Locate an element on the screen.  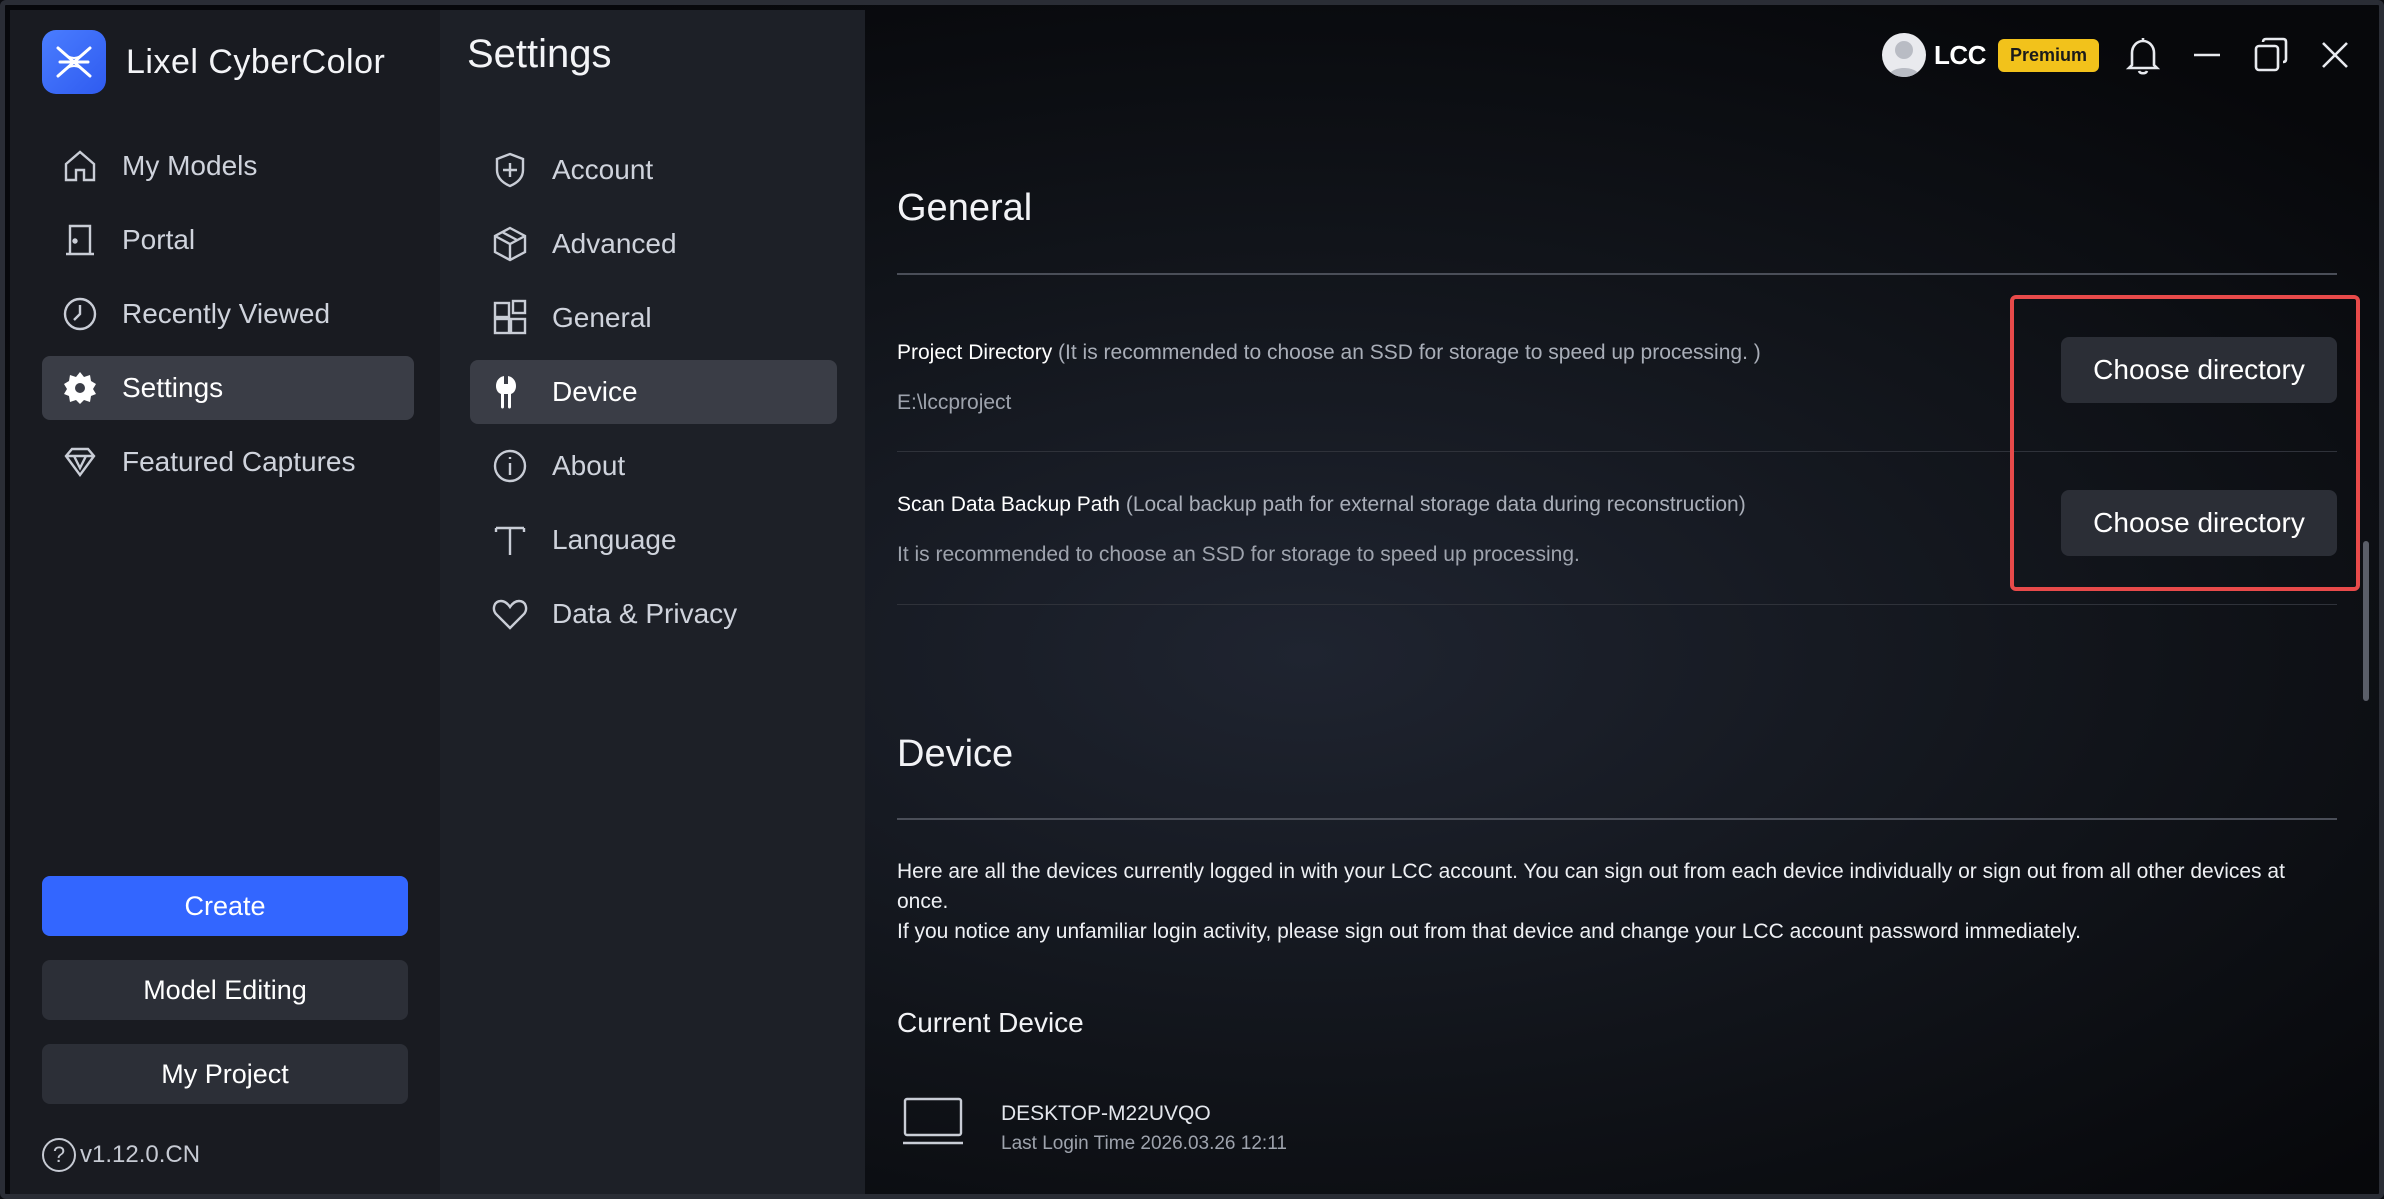
gear-icon is located at coordinates (80, 388).